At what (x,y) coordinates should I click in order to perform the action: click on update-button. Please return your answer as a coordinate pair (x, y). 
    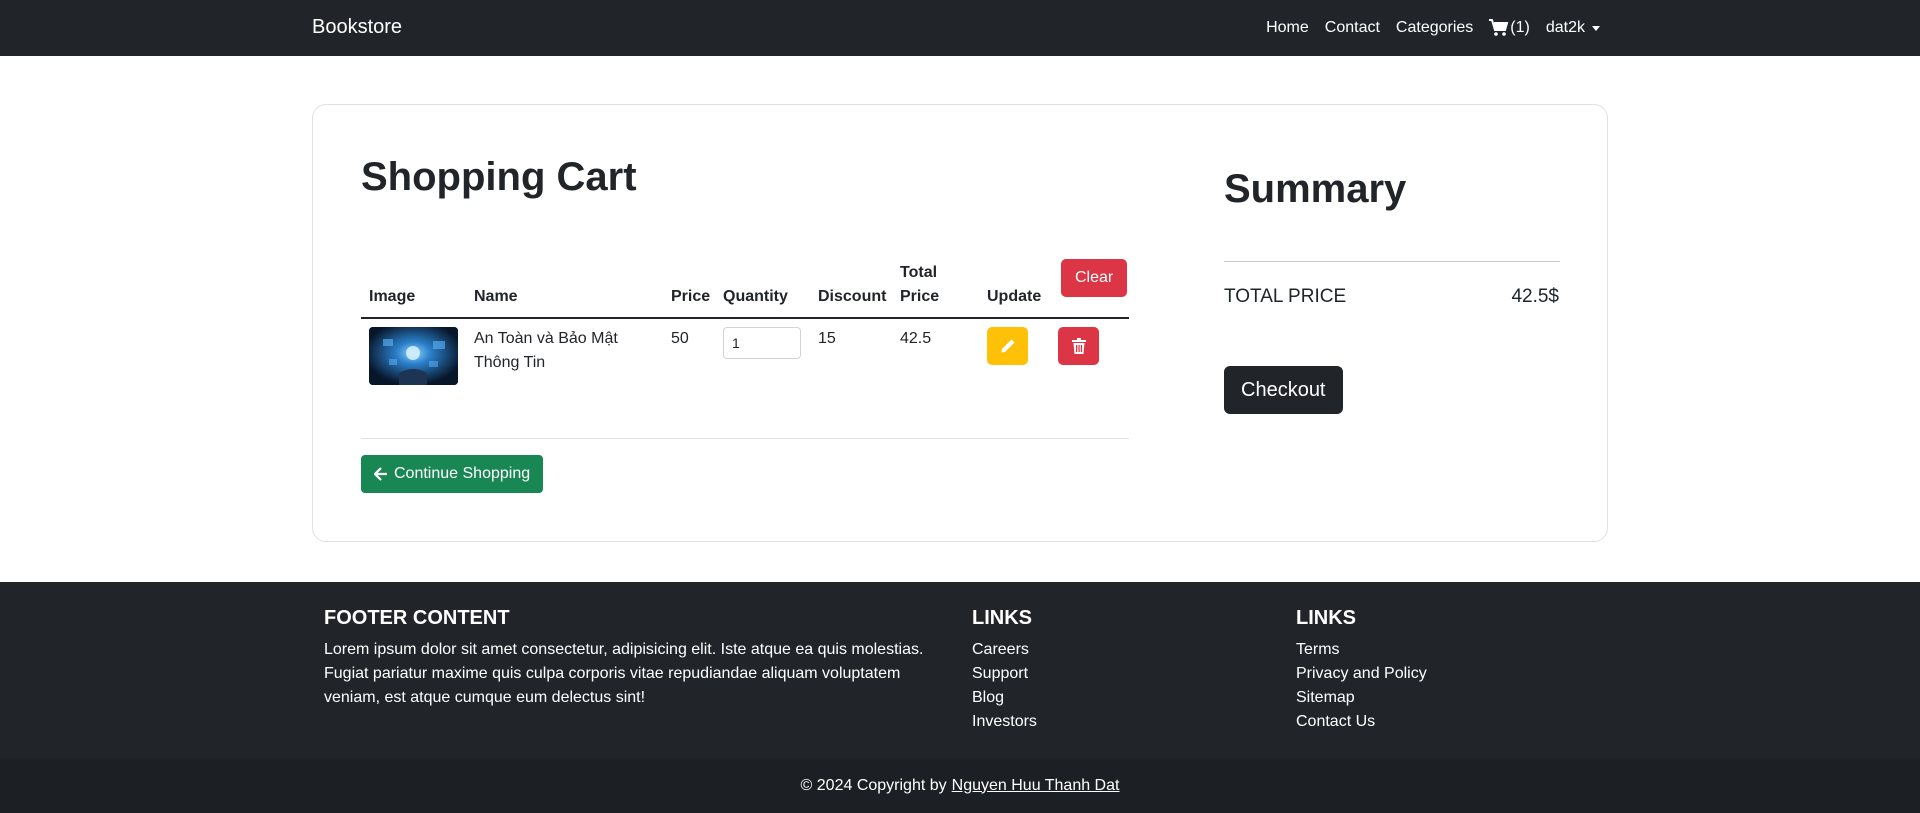
    Looking at the image, I should click on (1007, 346).